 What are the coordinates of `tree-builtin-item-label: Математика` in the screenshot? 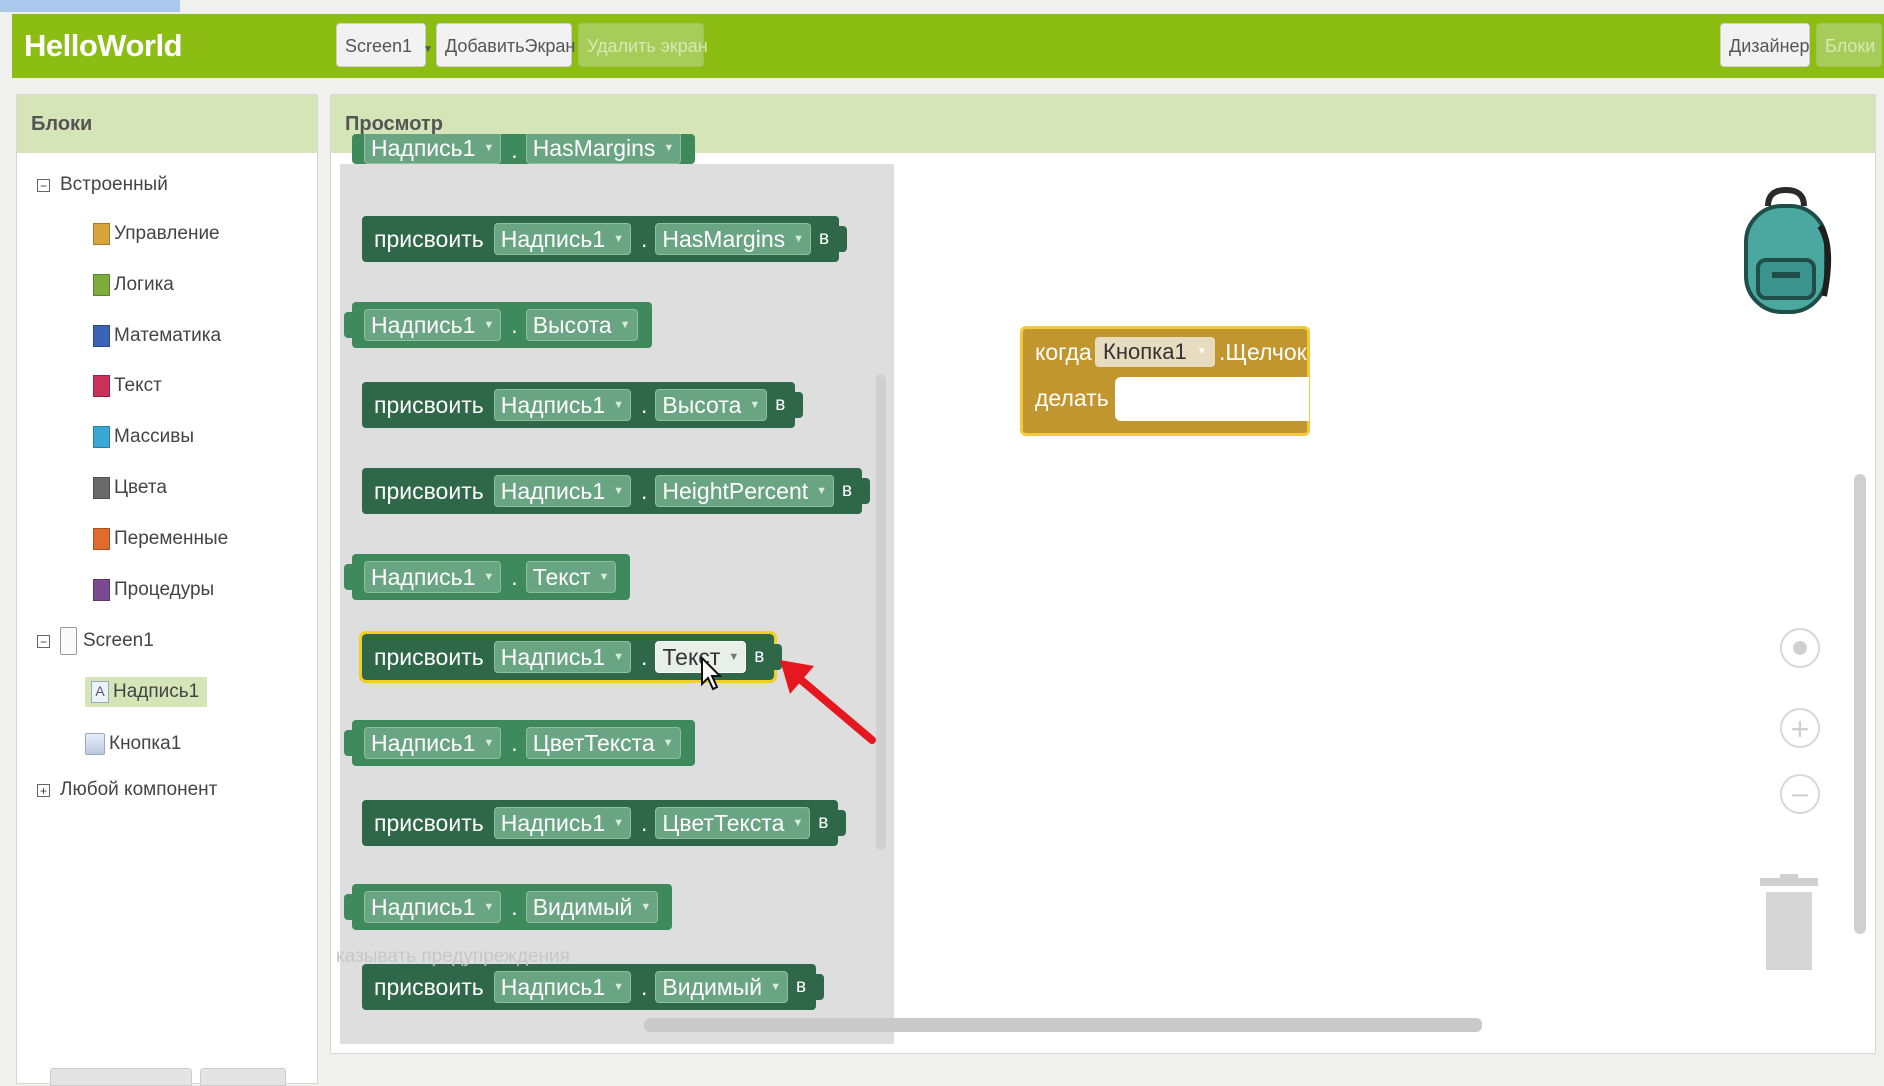 It's located at (168, 335).